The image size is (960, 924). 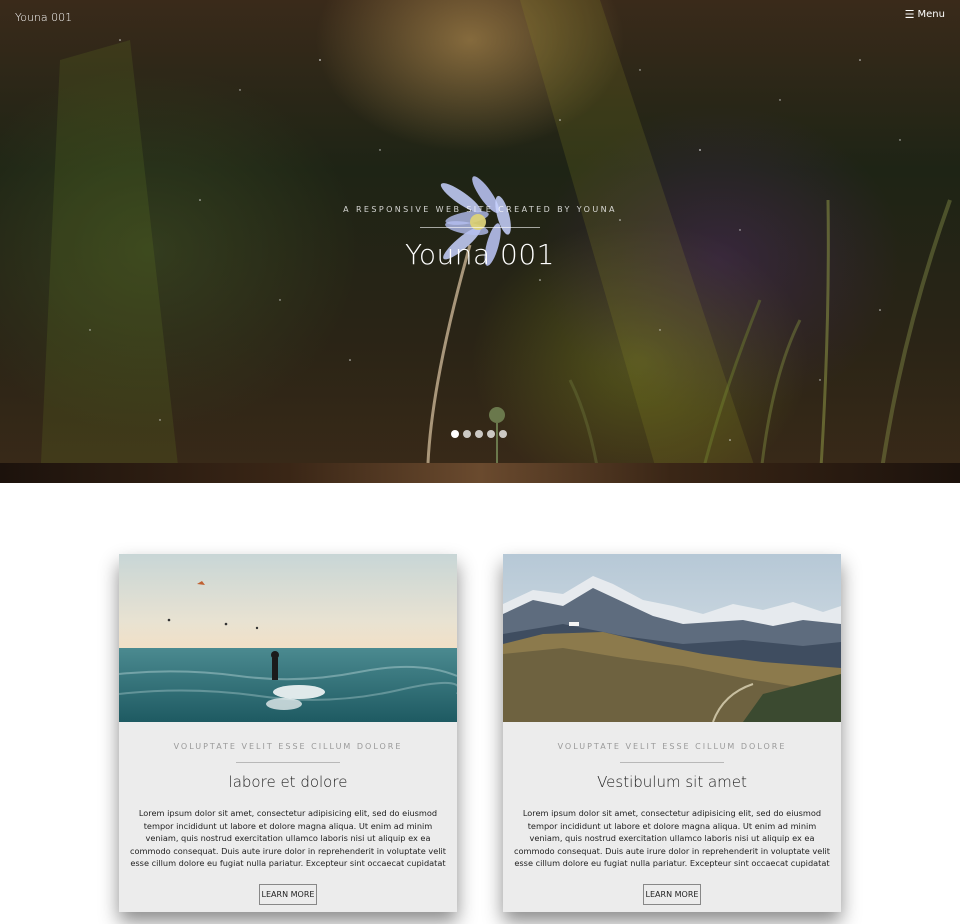 I want to click on card-title: Vestibulum sit amet, so click(x=672, y=782).